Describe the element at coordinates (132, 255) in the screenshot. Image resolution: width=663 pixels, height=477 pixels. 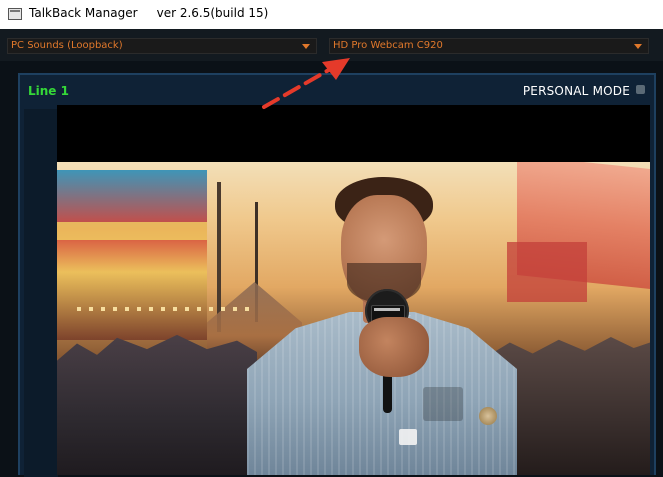
I see `scene-tent-left` at that location.